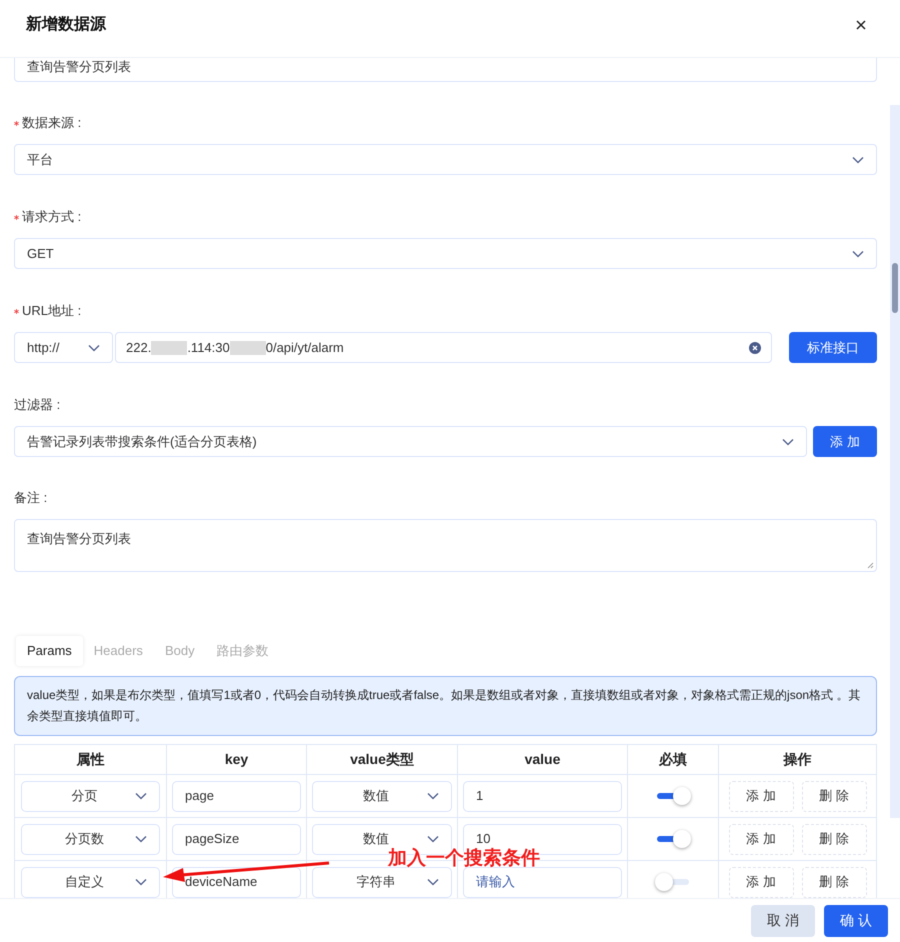 This screenshot has height=942, width=900. What do you see at coordinates (542, 796) in the screenshot?
I see `input-field: 1` at bounding box center [542, 796].